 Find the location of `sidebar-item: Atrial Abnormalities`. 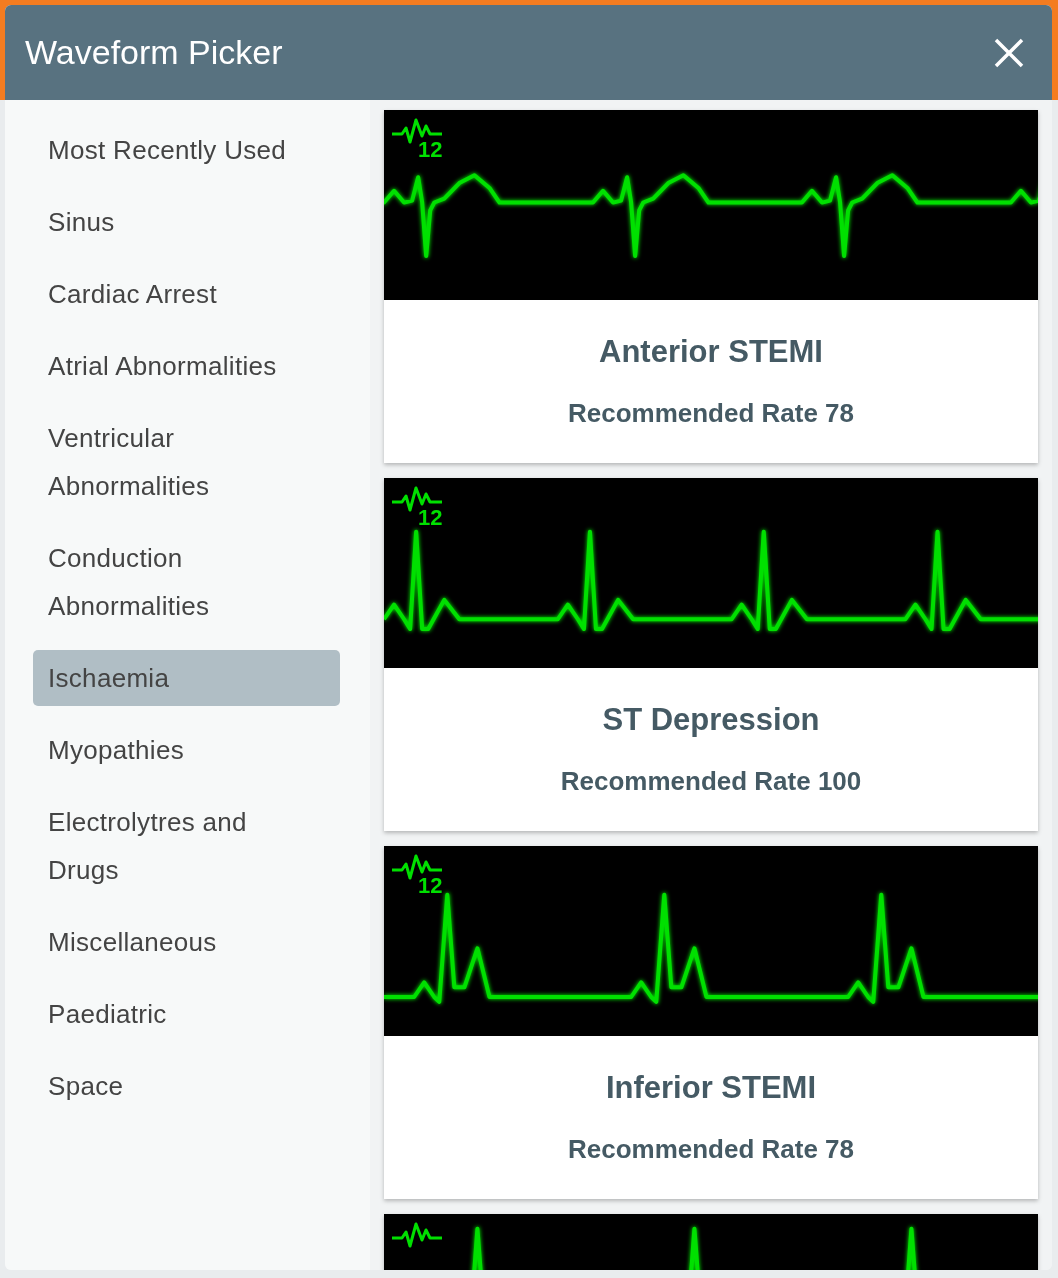

sidebar-item: Atrial Abnormalities is located at coordinates (186, 366).